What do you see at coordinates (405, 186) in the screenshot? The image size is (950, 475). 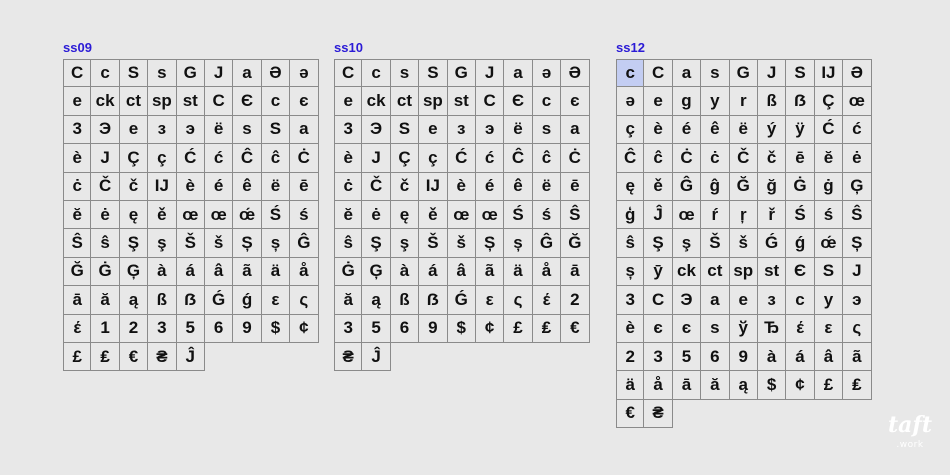 I see `glyph-cell: č` at bounding box center [405, 186].